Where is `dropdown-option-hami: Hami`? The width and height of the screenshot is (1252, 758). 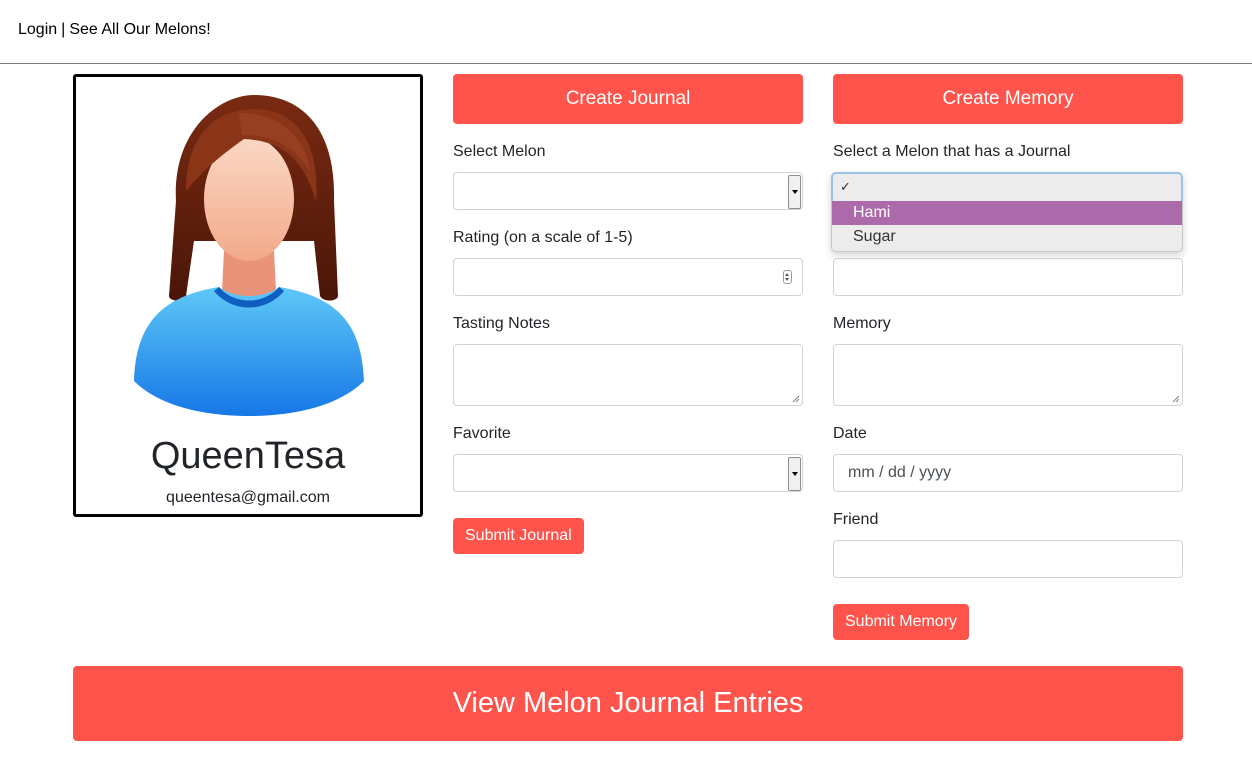
dropdown-option-hami: Hami is located at coordinates (1007, 213).